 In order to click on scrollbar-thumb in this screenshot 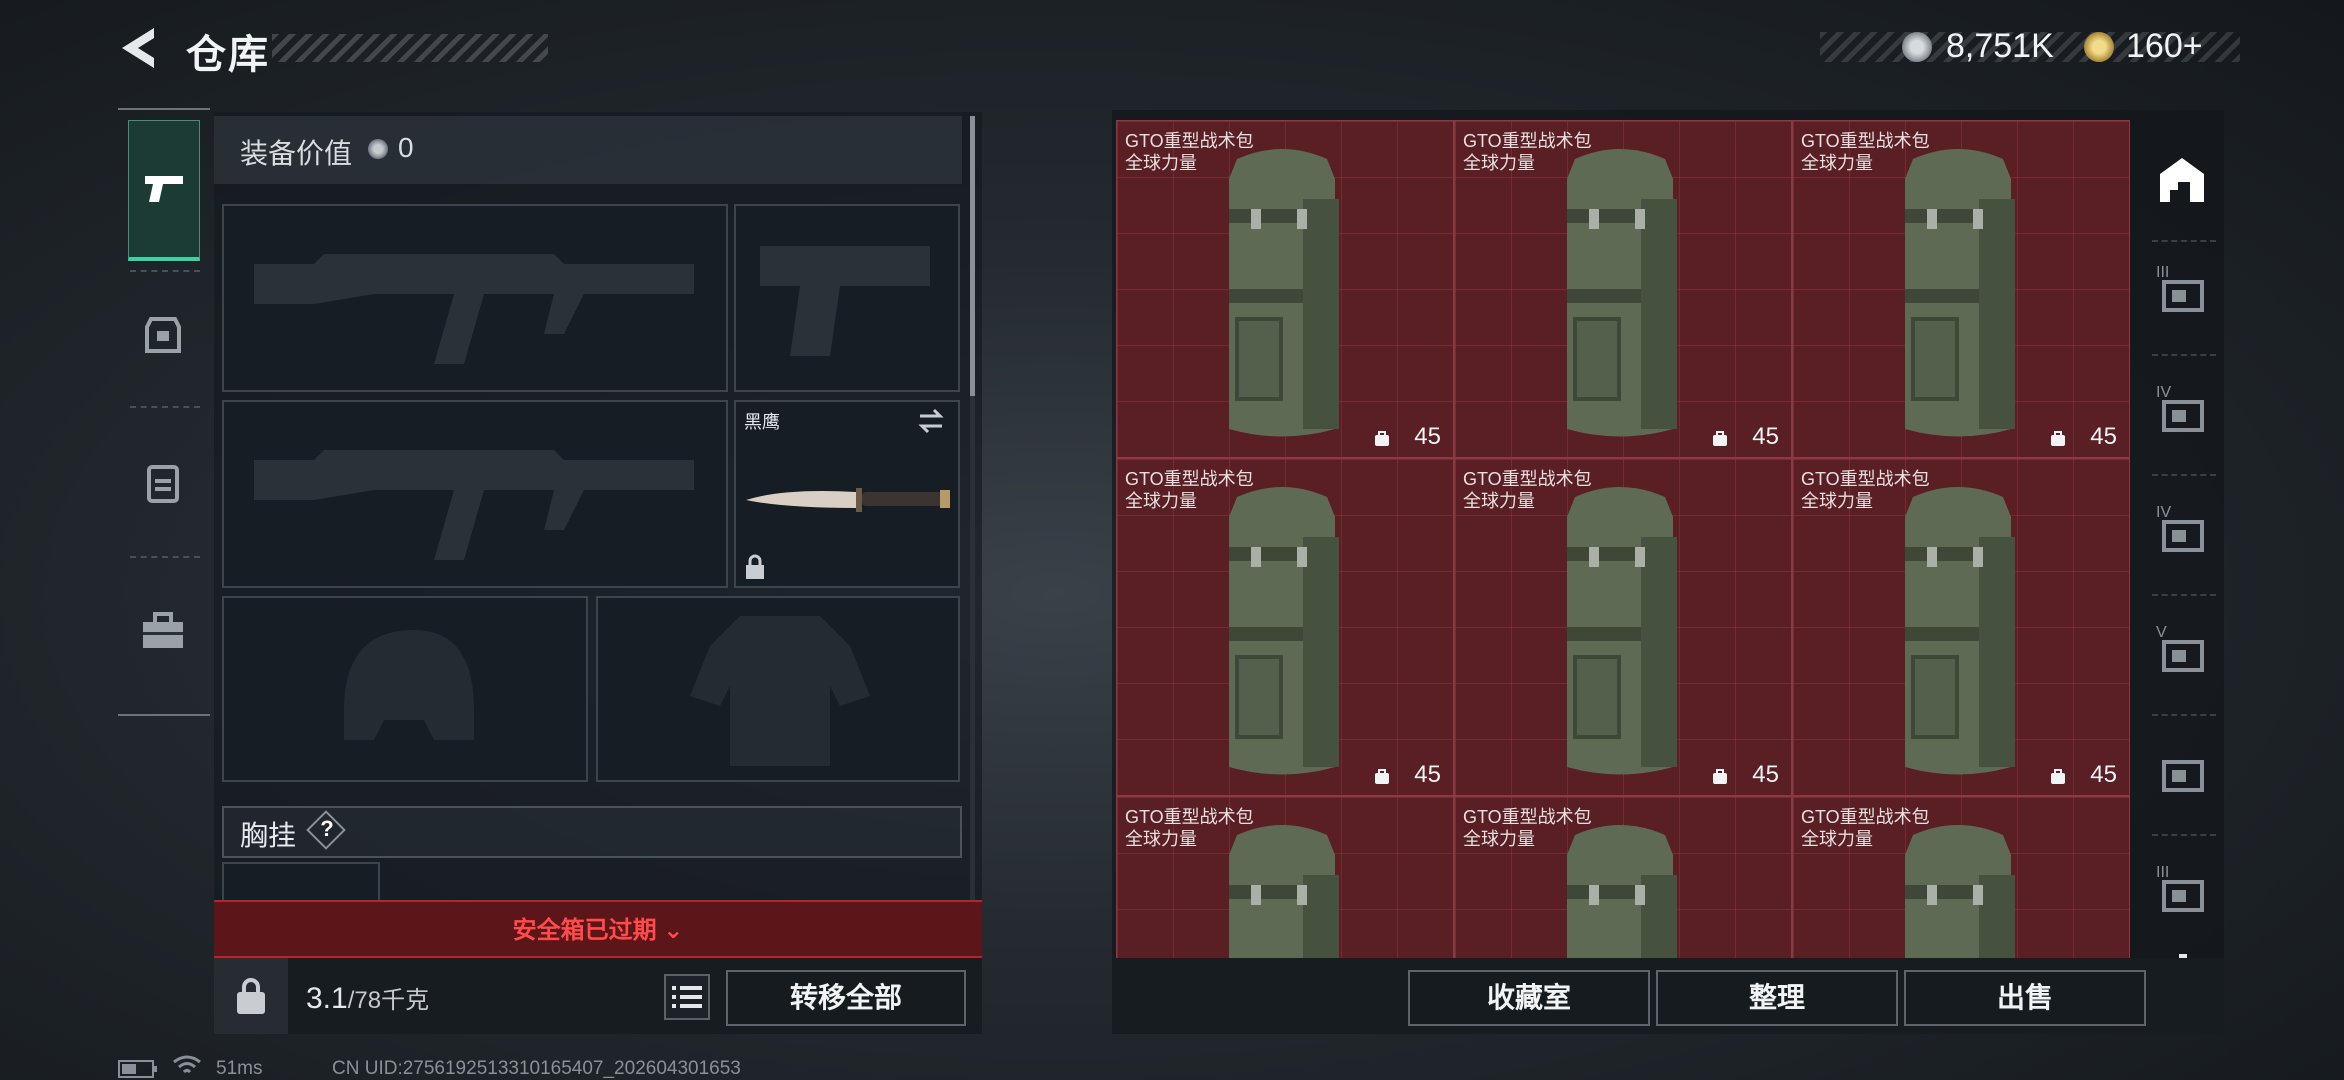, I will do `click(972, 256)`.